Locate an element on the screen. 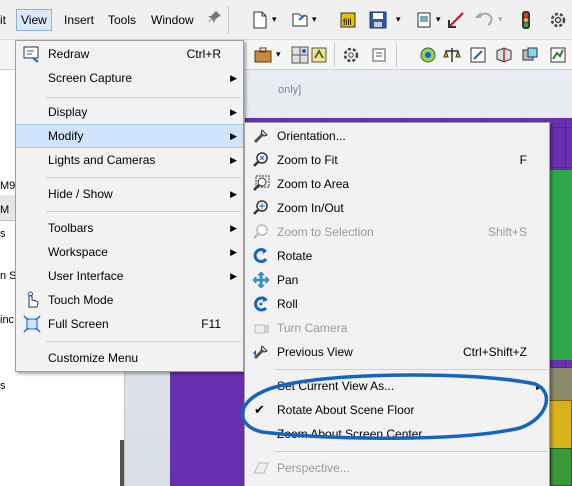 Image resolution: width=572 pixels, height=486 pixels. menu-item-user-interface: User Interface ▶ is located at coordinates (129, 276).